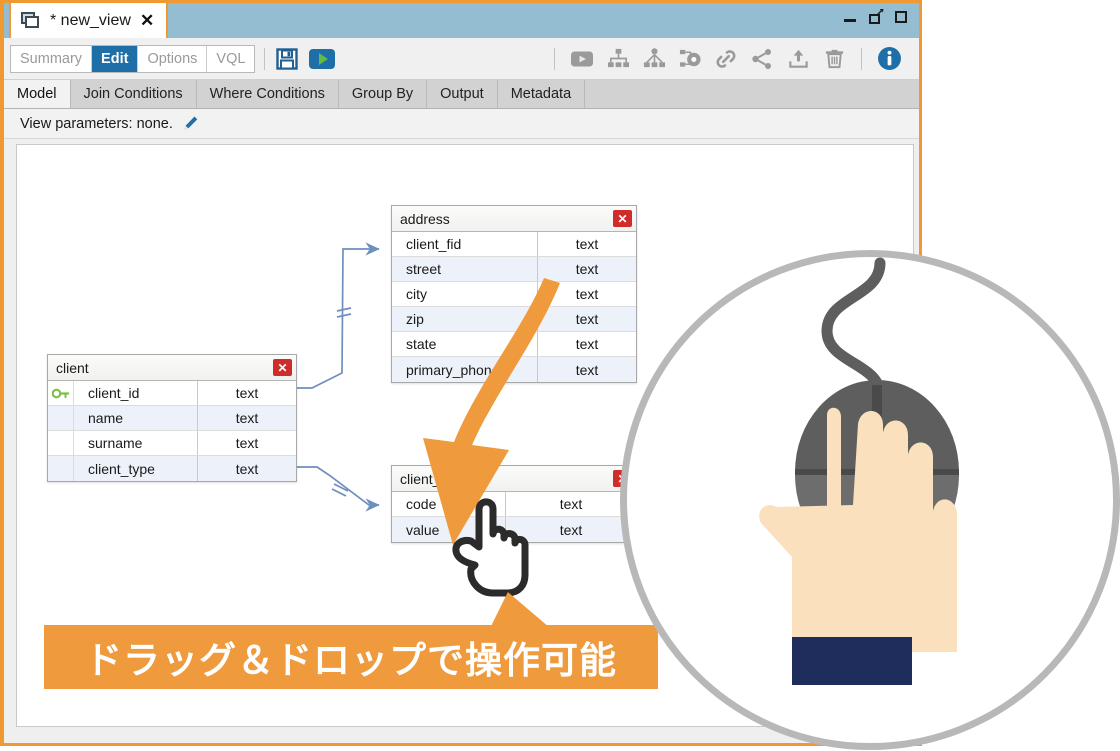 Image resolution: width=1120 pixels, height=751 pixels. What do you see at coordinates (465, 294) in the screenshot?
I see `field-name: city` at bounding box center [465, 294].